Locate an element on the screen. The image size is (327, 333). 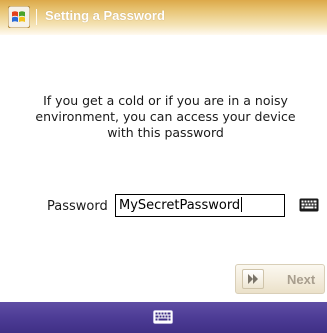
title-bar: Setting a Password is located at coordinates (163, 17).